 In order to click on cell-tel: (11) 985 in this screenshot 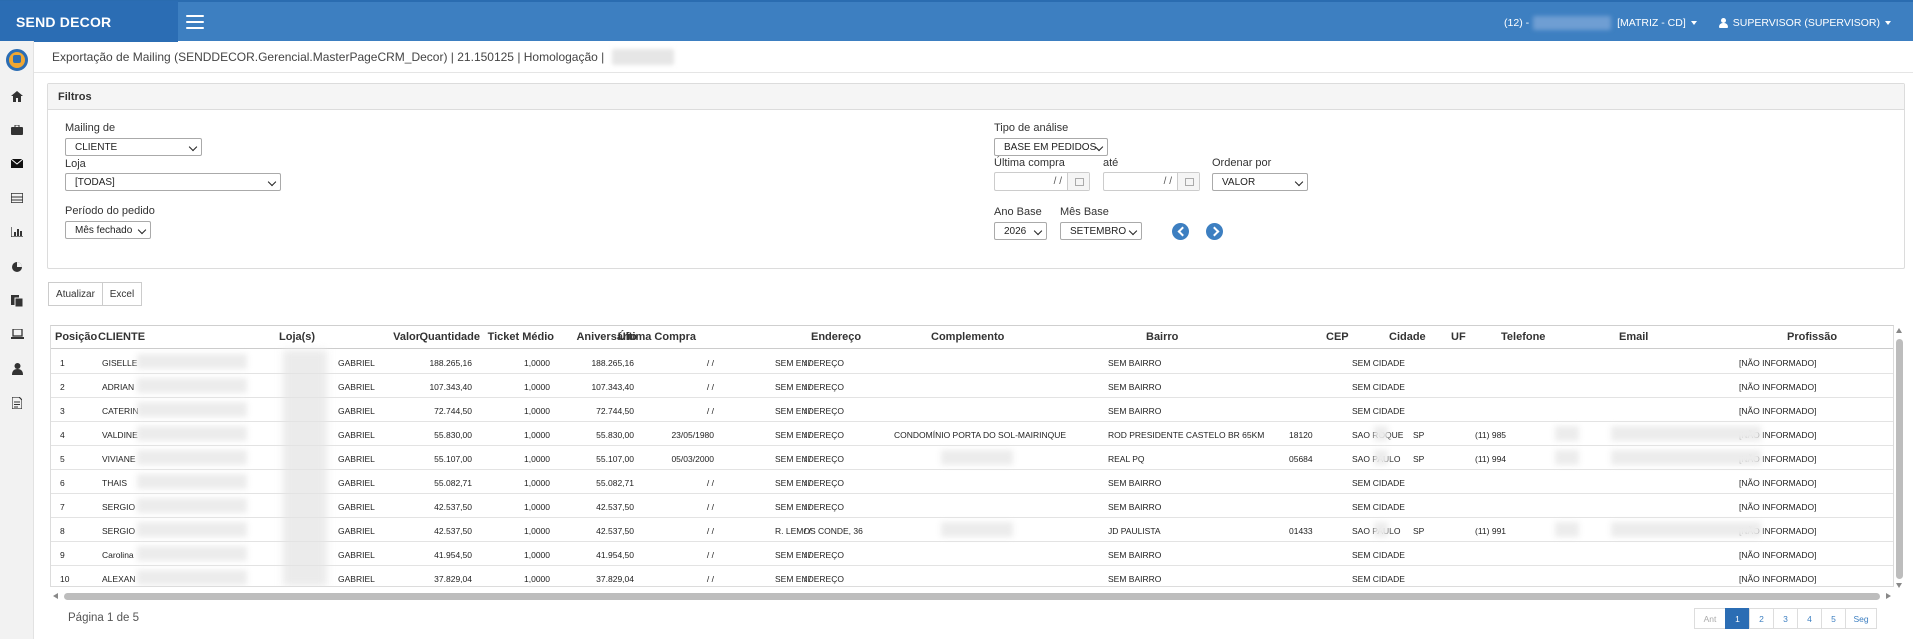, I will do `click(1491, 435)`.